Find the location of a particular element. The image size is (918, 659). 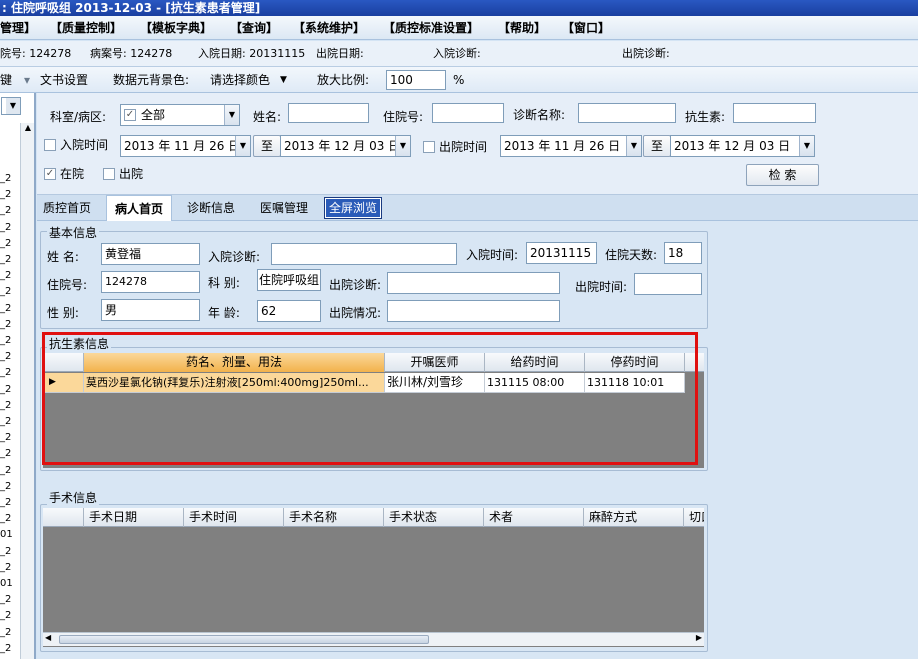

antibiotic-input is located at coordinates (774, 113).